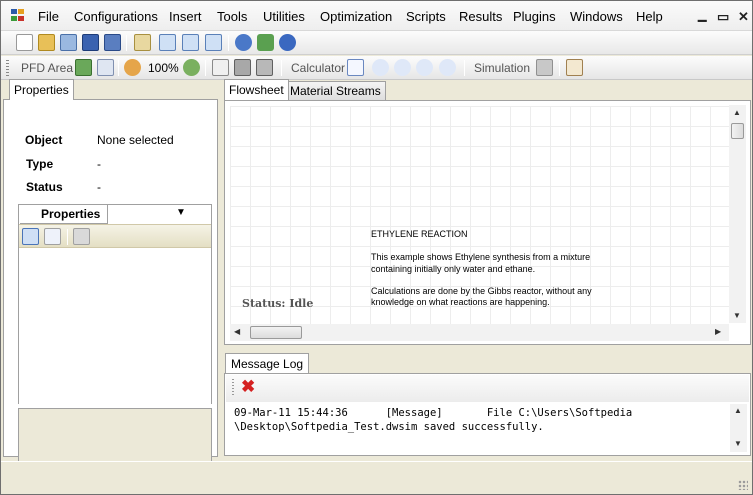 The height and width of the screenshot is (495, 753). I want to click on open-folder-icon, so click(46, 42).